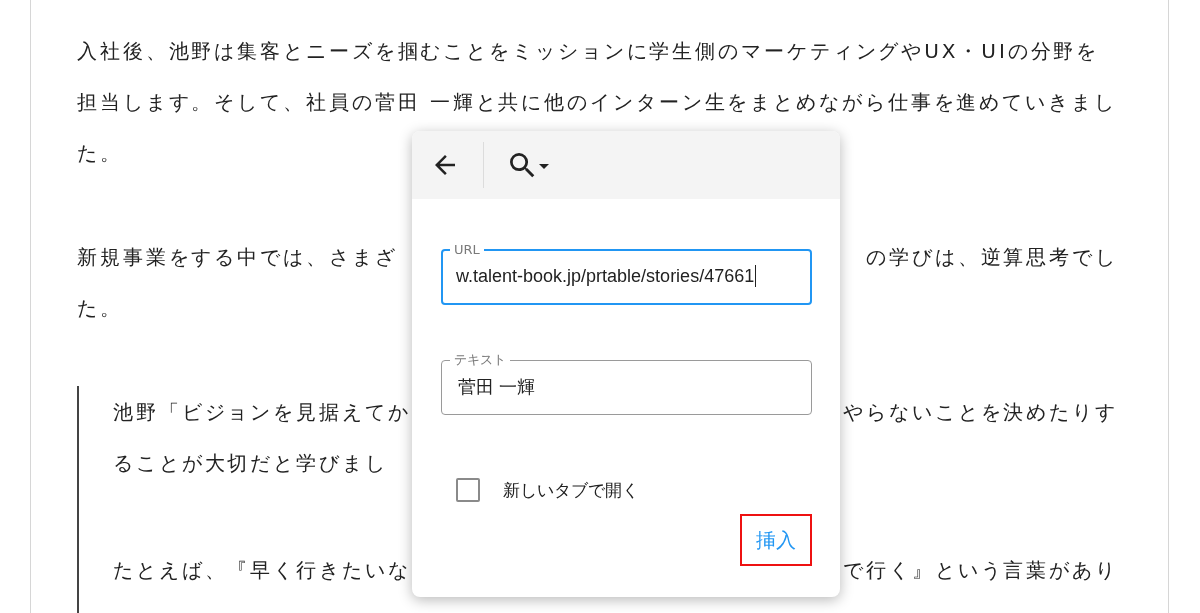  Describe the element at coordinates (468, 490) in the screenshot. I see `checkbox` at that location.